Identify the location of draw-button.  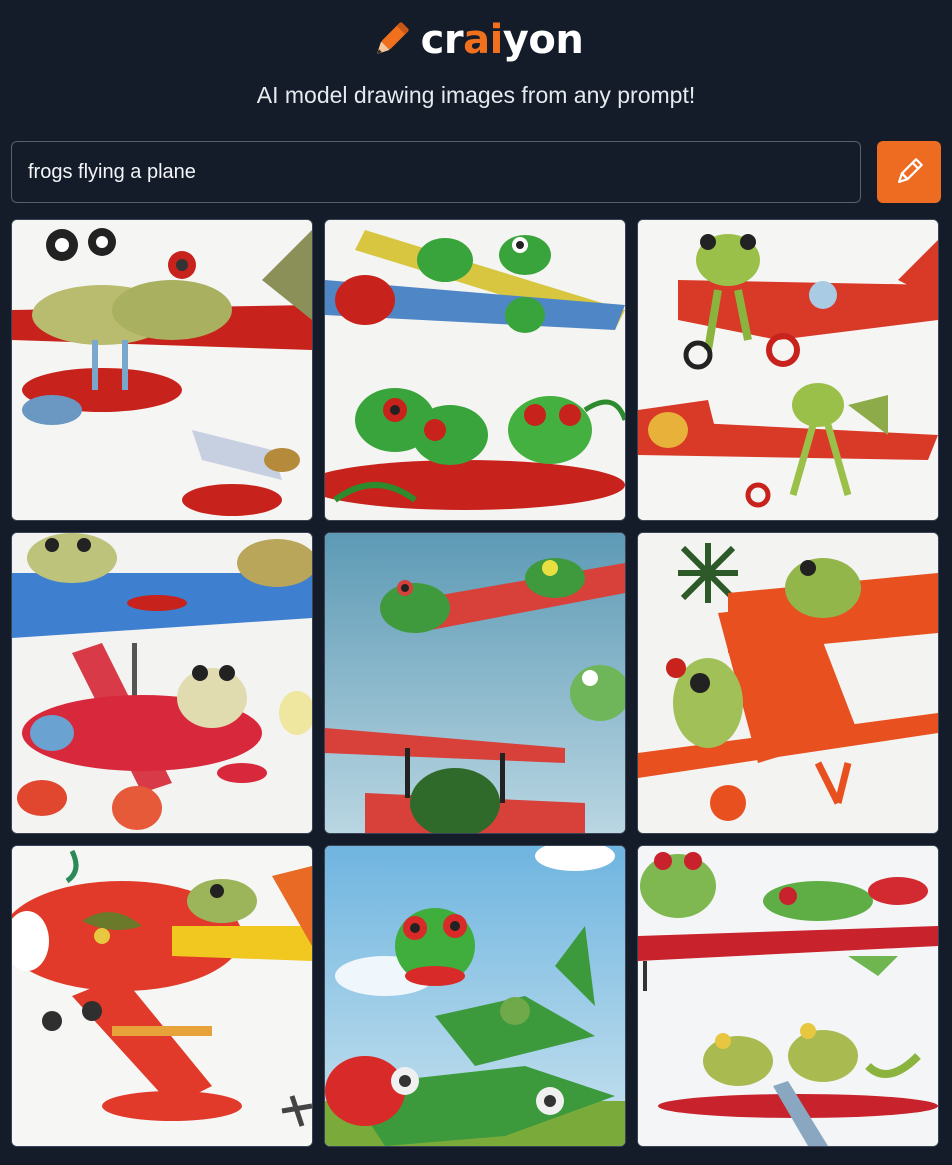
(909, 172).